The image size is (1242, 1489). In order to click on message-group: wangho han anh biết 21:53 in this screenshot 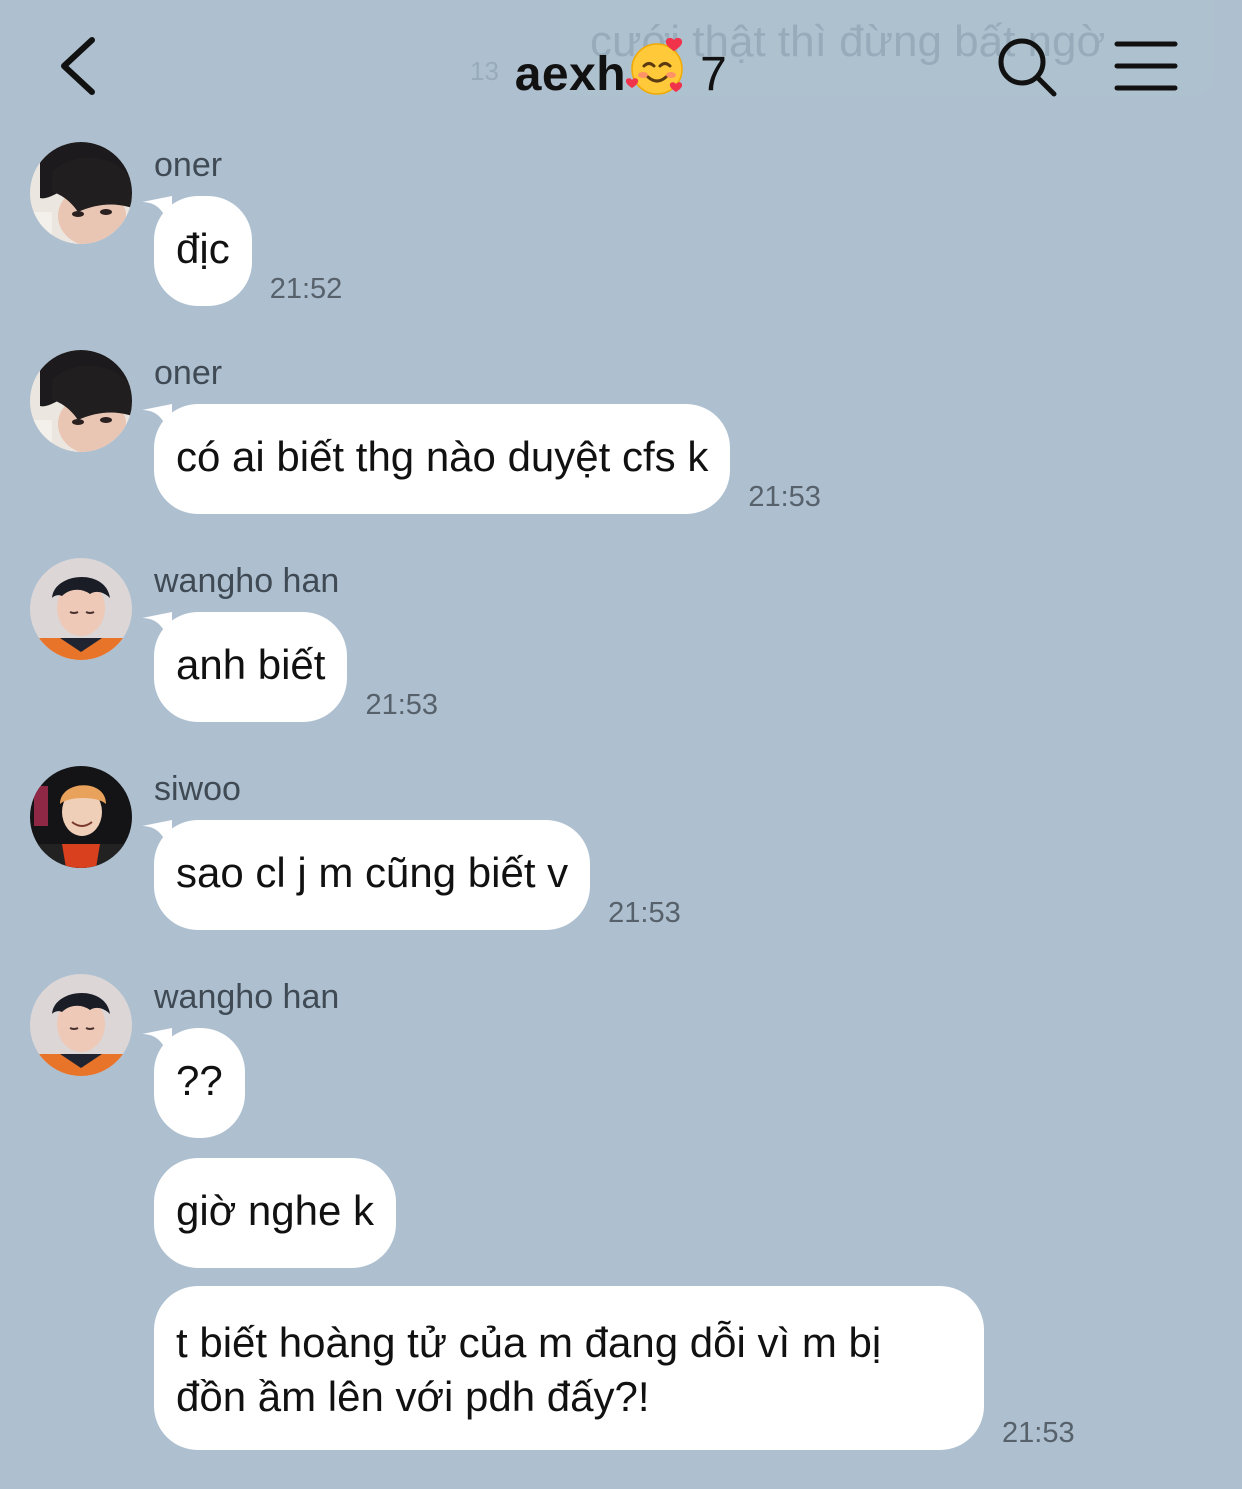, I will do `click(621, 648)`.